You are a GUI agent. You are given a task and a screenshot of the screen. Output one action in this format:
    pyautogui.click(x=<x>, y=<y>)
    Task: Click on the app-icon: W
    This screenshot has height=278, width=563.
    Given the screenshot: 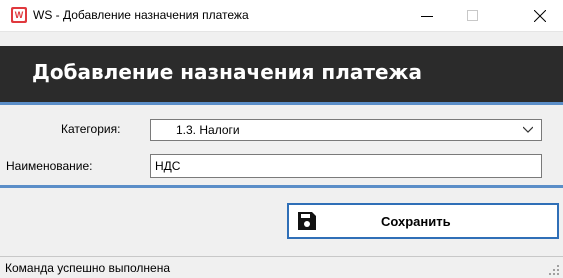 What is the action you would take?
    pyautogui.click(x=19, y=15)
    